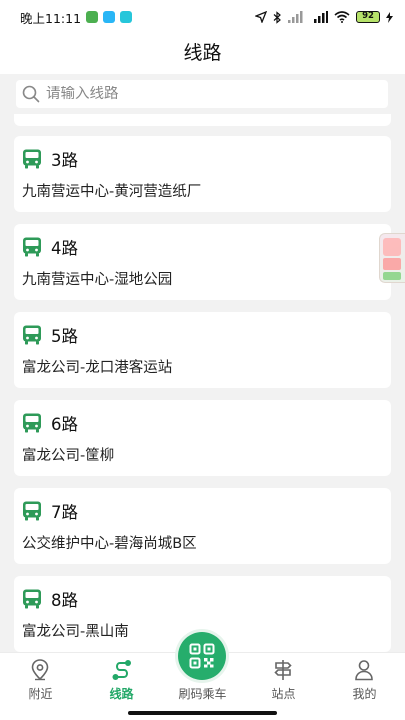  What do you see at coordinates (283, 670) in the screenshot?
I see `signpost-icon` at bounding box center [283, 670].